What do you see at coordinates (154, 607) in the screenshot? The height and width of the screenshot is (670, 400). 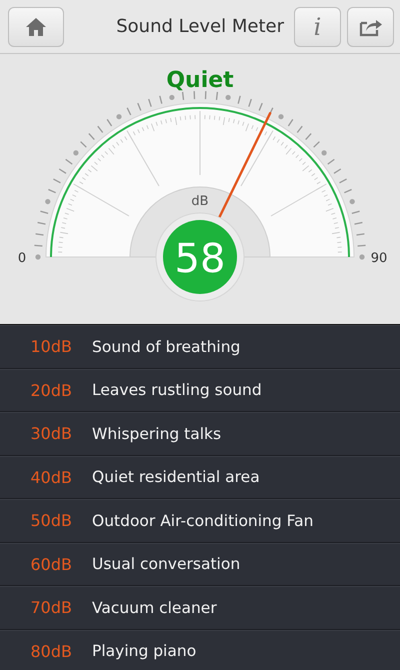 I see `level-description: Vacuum cleaner` at bounding box center [154, 607].